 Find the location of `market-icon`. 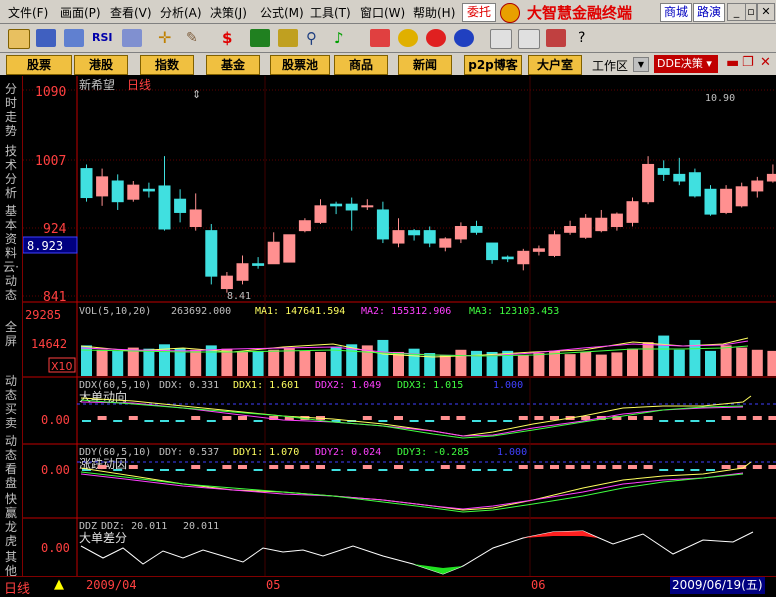

market-icon is located at coordinates (260, 38).